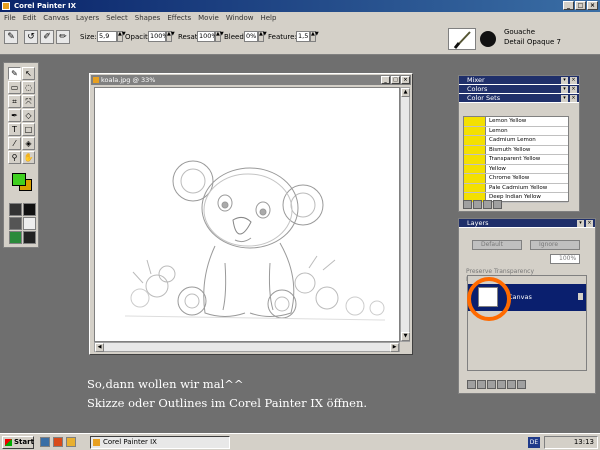  What do you see at coordinates (240, 18) in the screenshot?
I see `menu-window: Window` at bounding box center [240, 18].